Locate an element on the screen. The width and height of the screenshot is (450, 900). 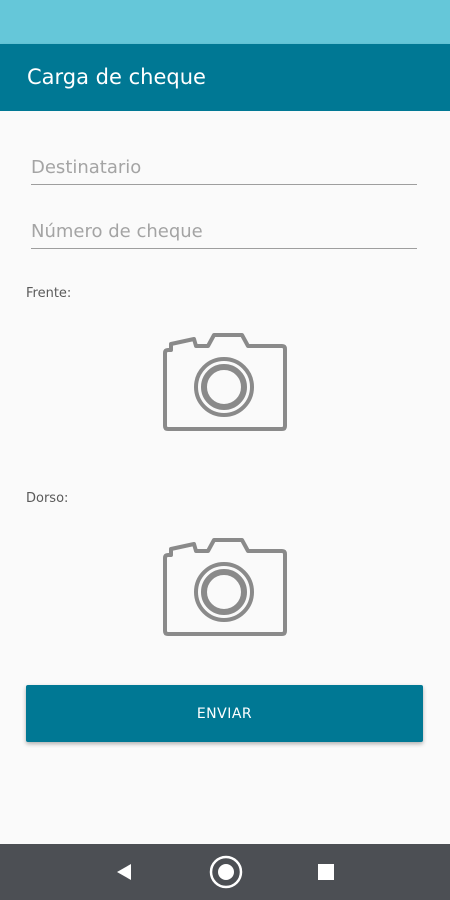
page-title: Carga de cheque is located at coordinates (116, 77).